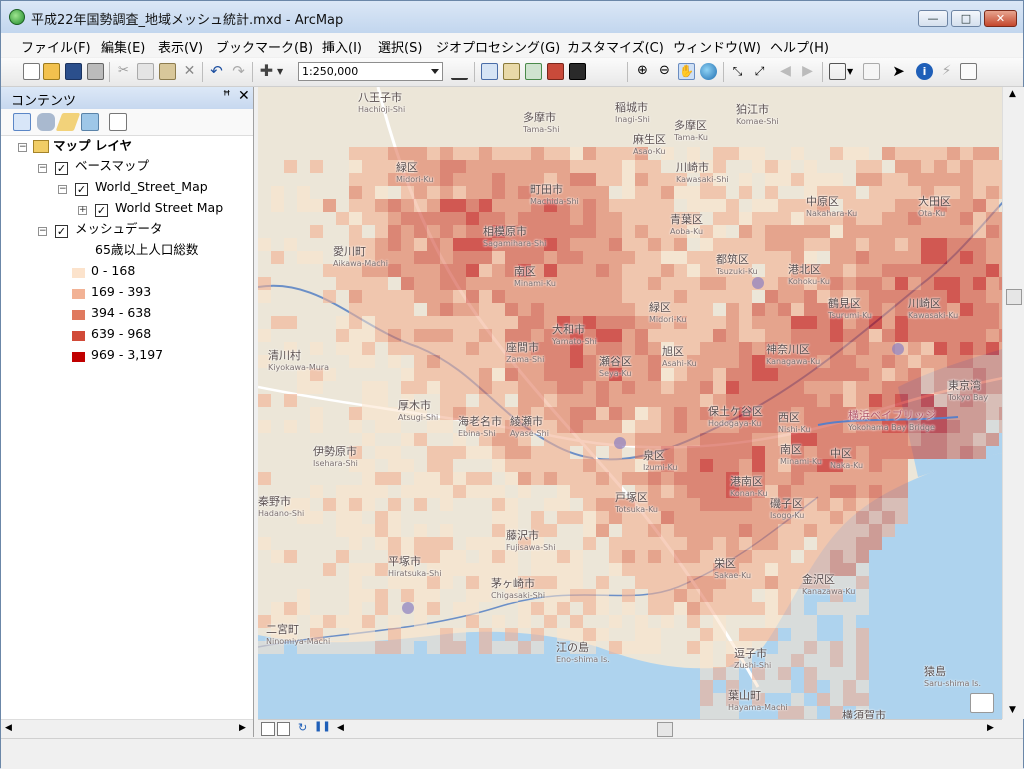 This screenshot has width=1024, height=769. What do you see at coordinates (283, 729) in the screenshot?
I see `layout-view-icon` at bounding box center [283, 729].